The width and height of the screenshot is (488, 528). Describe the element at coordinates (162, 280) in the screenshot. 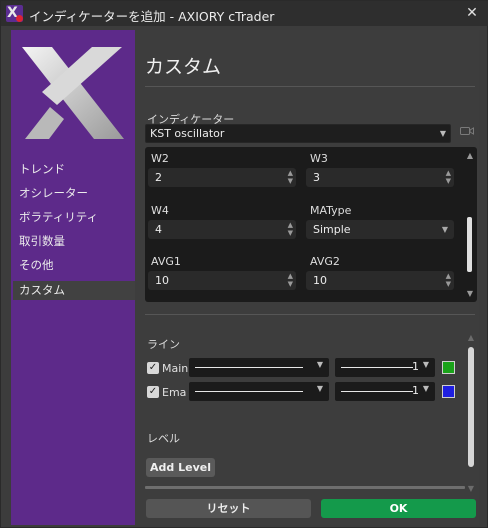

I see `param-value-avg1: 10` at that location.